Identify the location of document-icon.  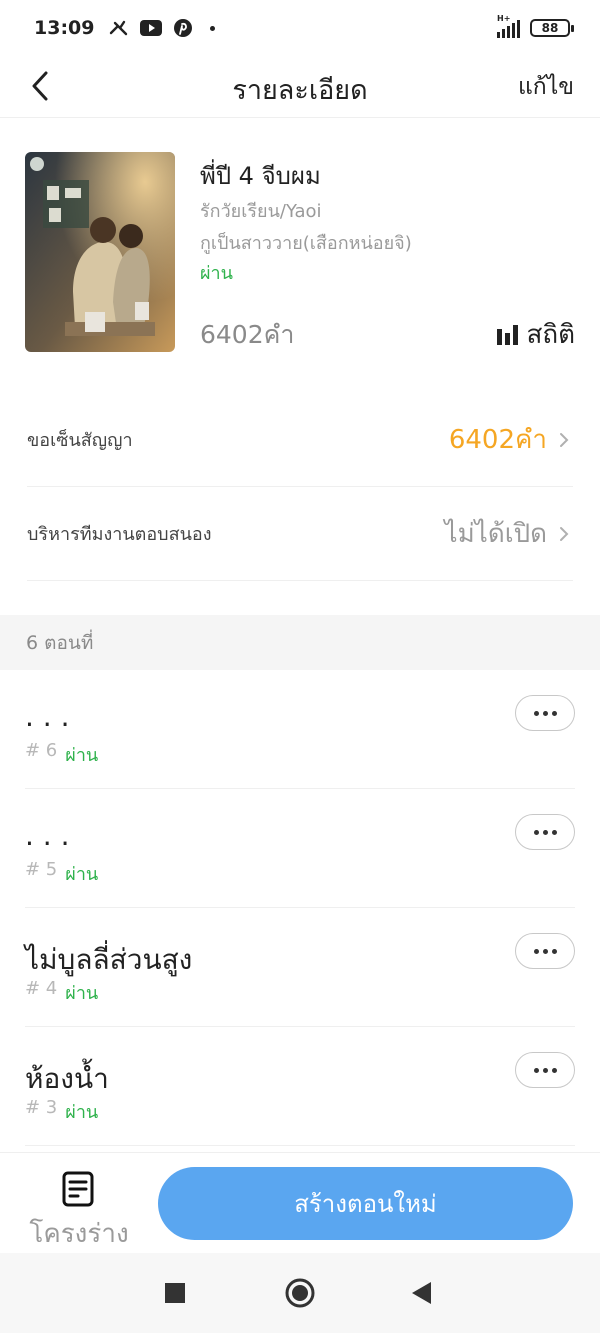
(78, 1189).